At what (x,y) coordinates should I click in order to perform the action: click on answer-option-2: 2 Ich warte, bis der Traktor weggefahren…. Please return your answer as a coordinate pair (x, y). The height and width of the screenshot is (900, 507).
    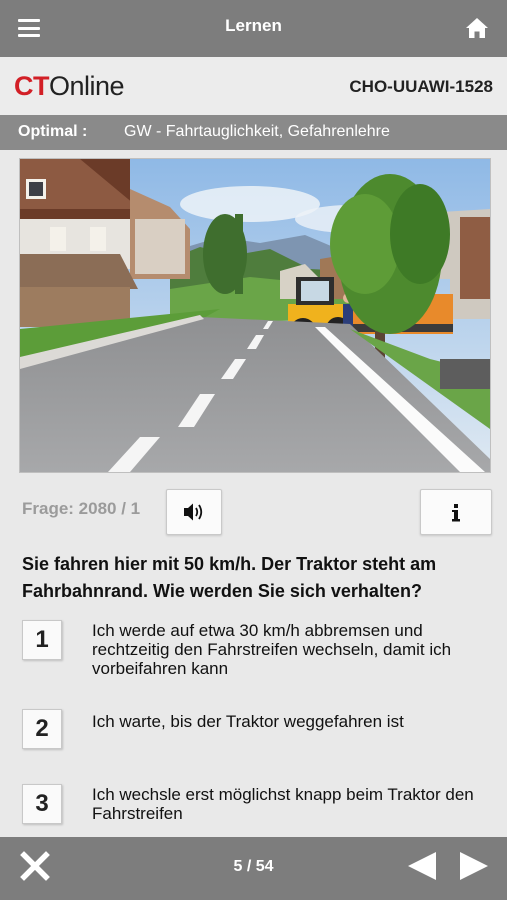
    Looking at the image, I should click on (257, 729).